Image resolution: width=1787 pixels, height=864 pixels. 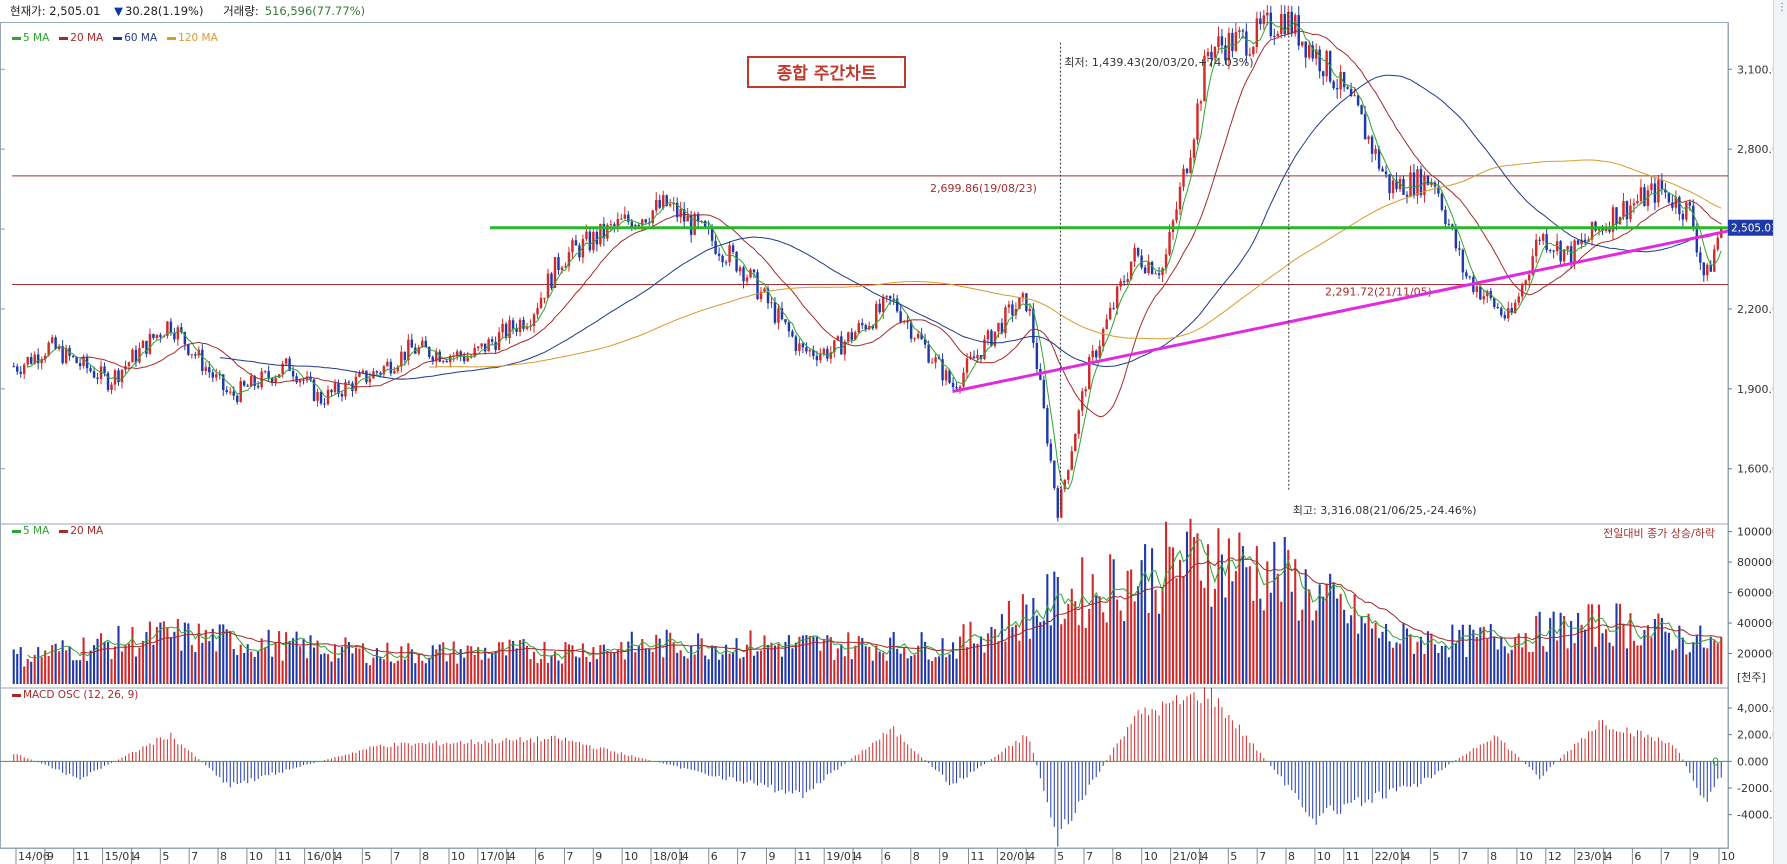 I want to click on reference-line-label: 2,699.86(19/08/23), so click(x=983, y=188).